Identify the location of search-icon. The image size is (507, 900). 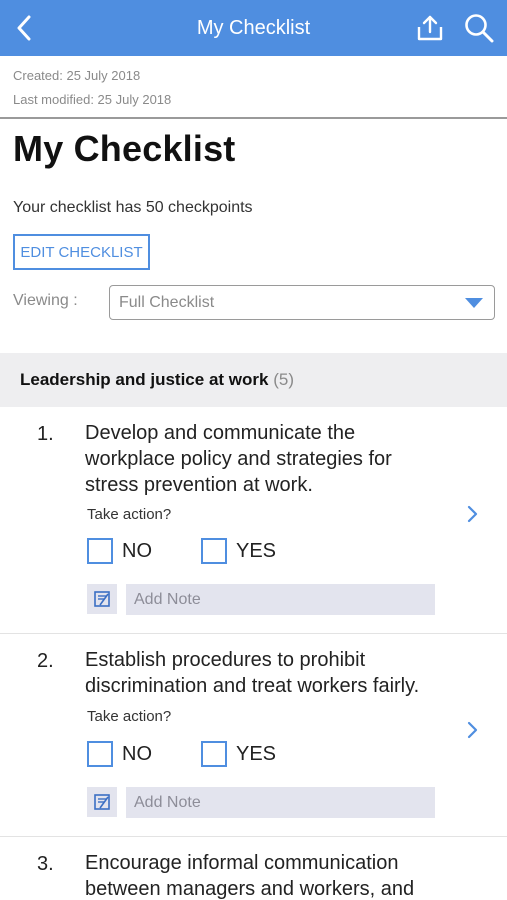
(479, 28).